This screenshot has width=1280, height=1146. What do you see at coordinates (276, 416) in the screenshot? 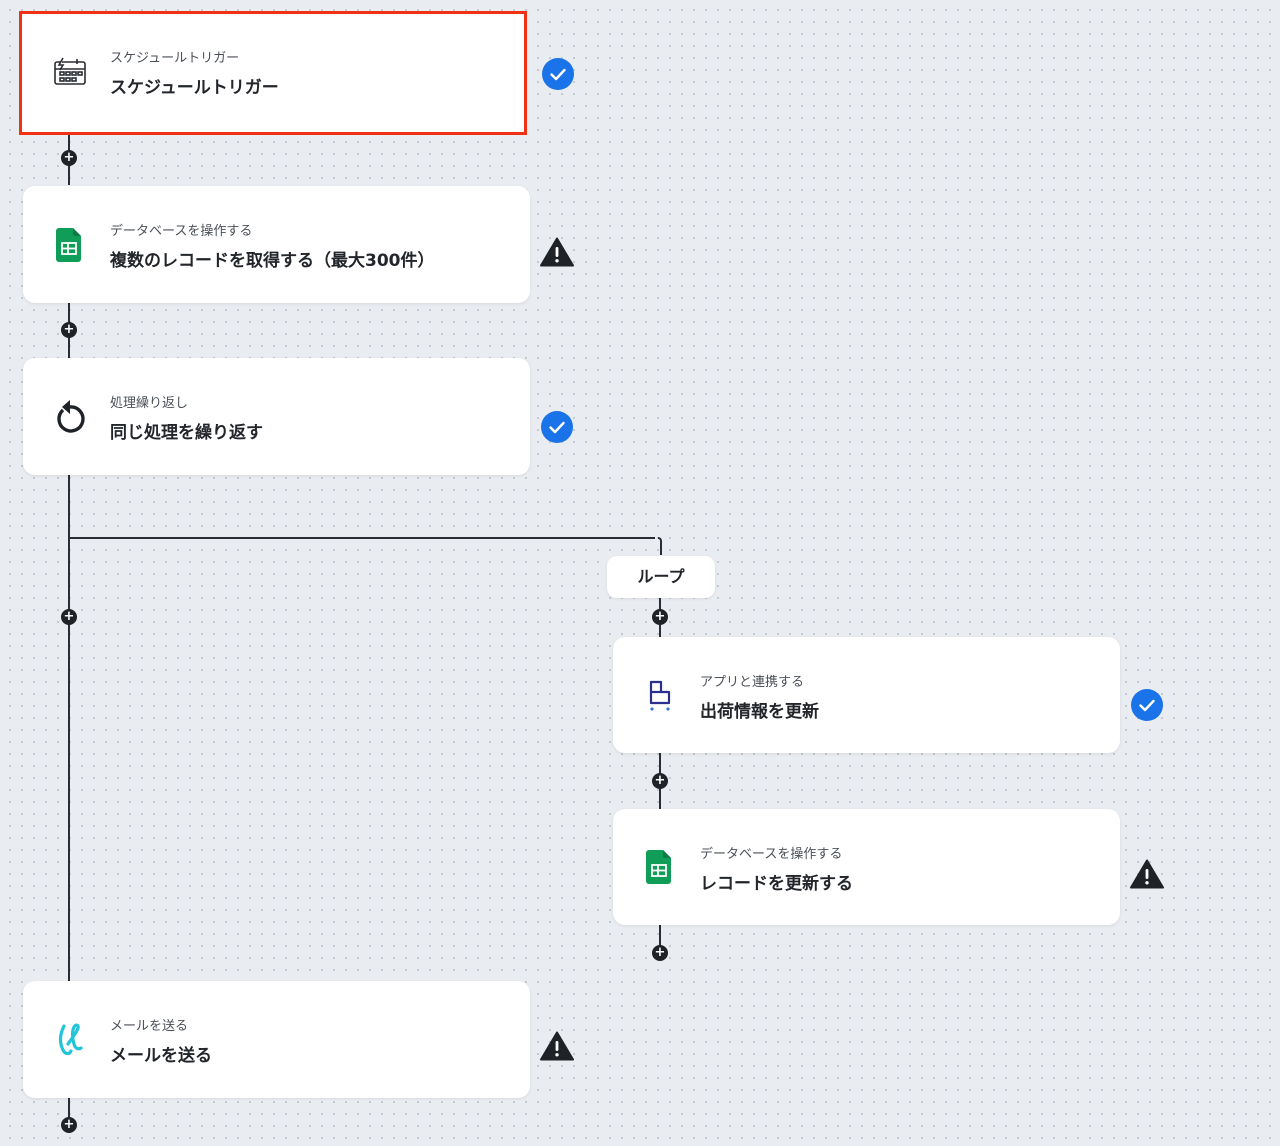
I see `node-loop: 処理繰り返し 同じ処理を繰り返す` at bounding box center [276, 416].